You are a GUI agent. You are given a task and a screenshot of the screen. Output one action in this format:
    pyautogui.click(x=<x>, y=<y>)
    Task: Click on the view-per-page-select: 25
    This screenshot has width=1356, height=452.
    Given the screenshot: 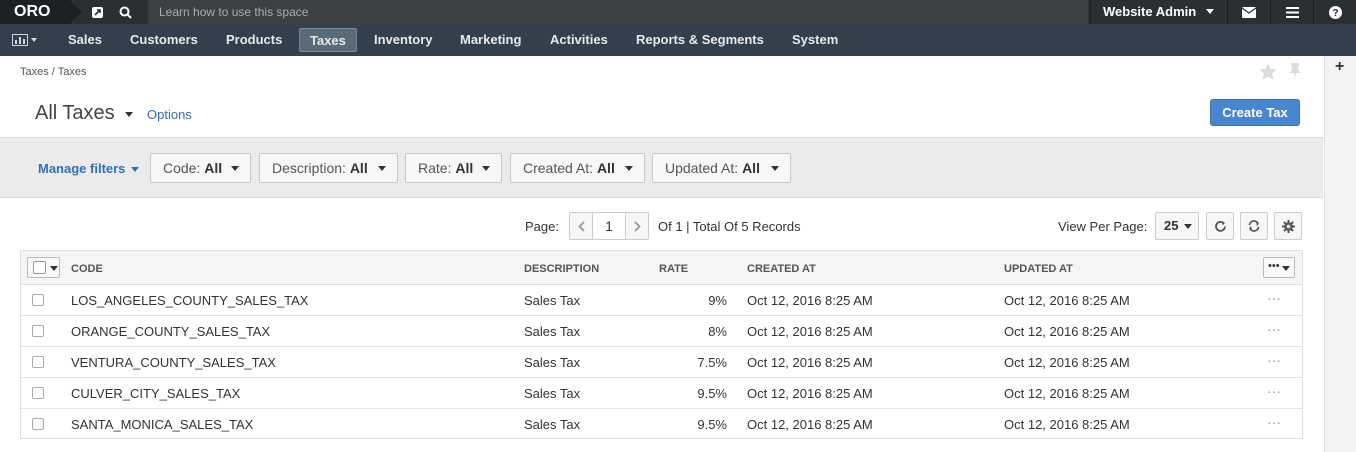 What is the action you would take?
    pyautogui.click(x=1177, y=226)
    